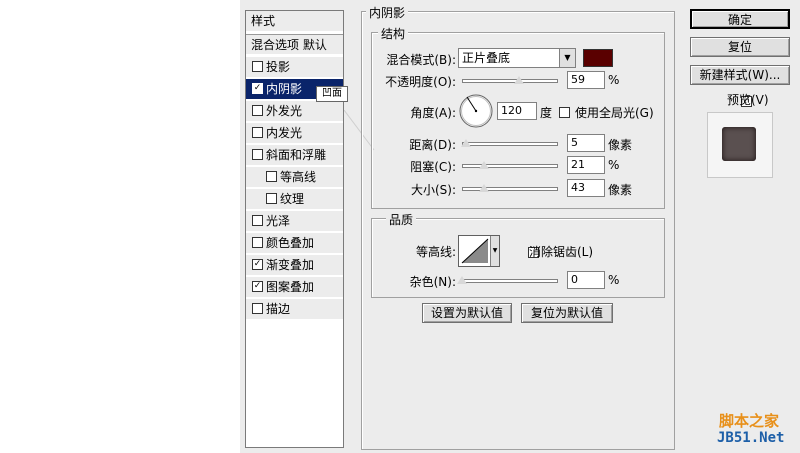 This screenshot has width=800, height=453. What do you see at coordinates (284, 111) in the screenshot?
I see `style-item-label: 外发光` at bounding box center [284, 111].